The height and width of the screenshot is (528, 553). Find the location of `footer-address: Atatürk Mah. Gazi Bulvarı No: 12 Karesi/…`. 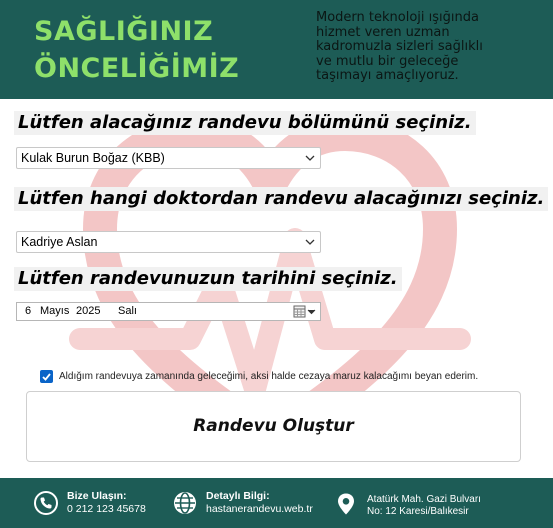

footer-address: Atatürk Mah. Gazi Bulvarı No: 12 Karesi/… is located at coordinates (407, 503).